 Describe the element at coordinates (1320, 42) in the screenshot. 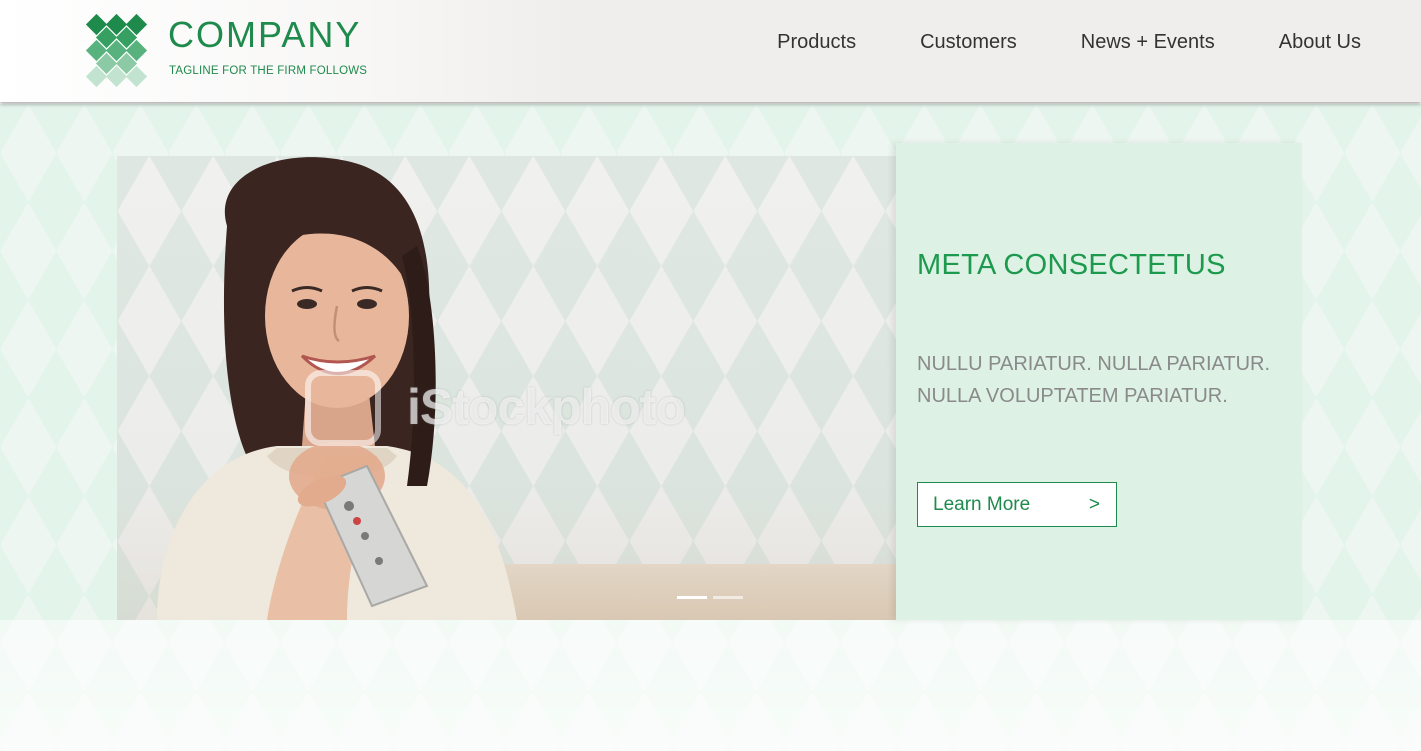

I see `nav-about-us: About Us` at that location.